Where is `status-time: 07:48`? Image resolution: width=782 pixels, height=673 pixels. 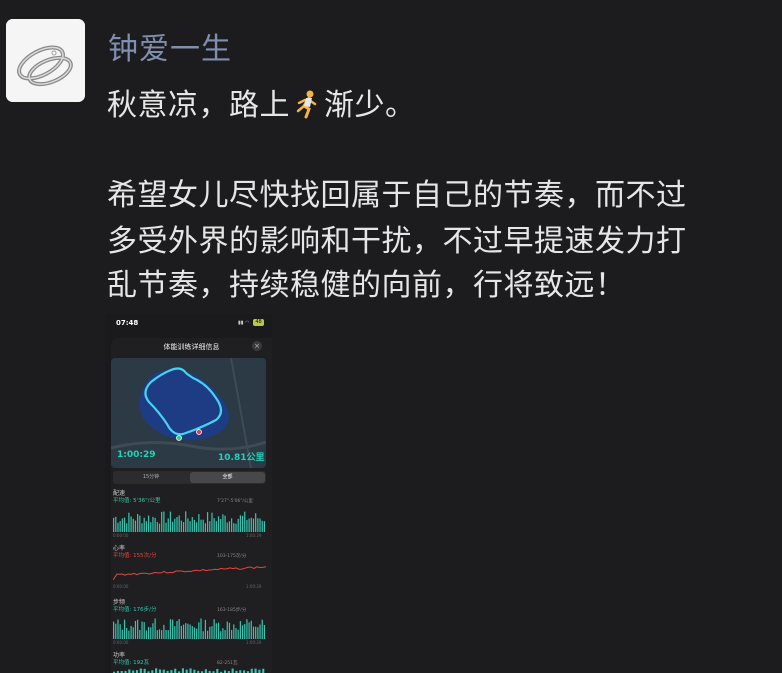 status-time: 07:48 is located at coordinates (127, 323).